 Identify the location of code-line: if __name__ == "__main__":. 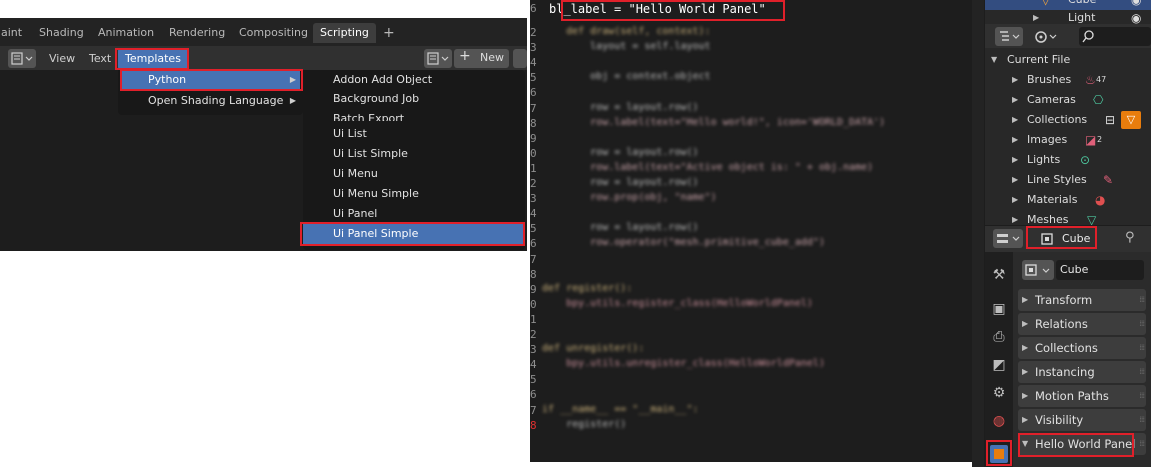
(620, 409).